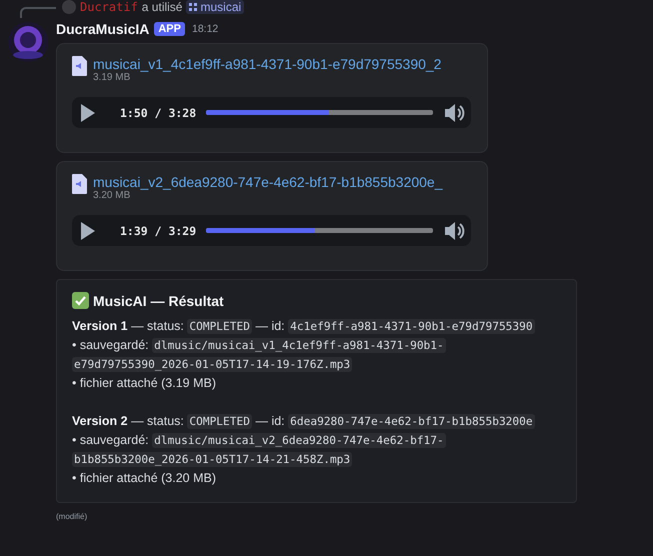 The height and width of the screenshot is (556, 653). What do you see at coordinates (411, 421) in the screenshot?
I see `id-code: 6dea9280-747e-4e62-bf17-b1b855b3200e` at bounding box center [411, 421].